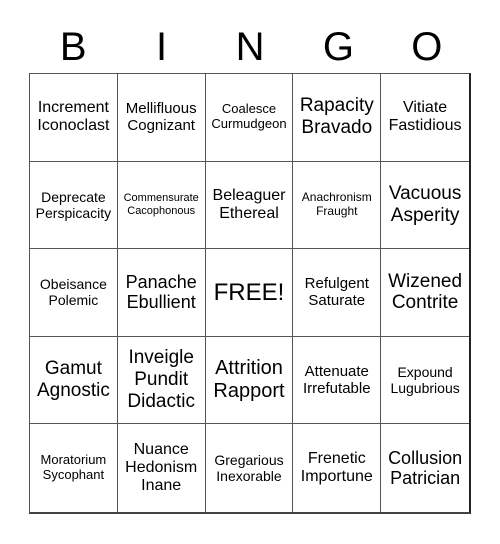 The width and height of the screenshot is (500, 544). I want to click on bingo-cell: Vacuous Asperity, so click(425, 206).